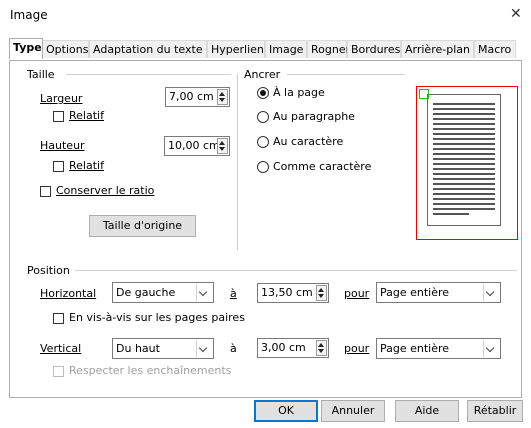  What do you see at coordinates (263, 142) in the screenshot?
I see `anchor-character-radio` at bounding box center [263, 142].